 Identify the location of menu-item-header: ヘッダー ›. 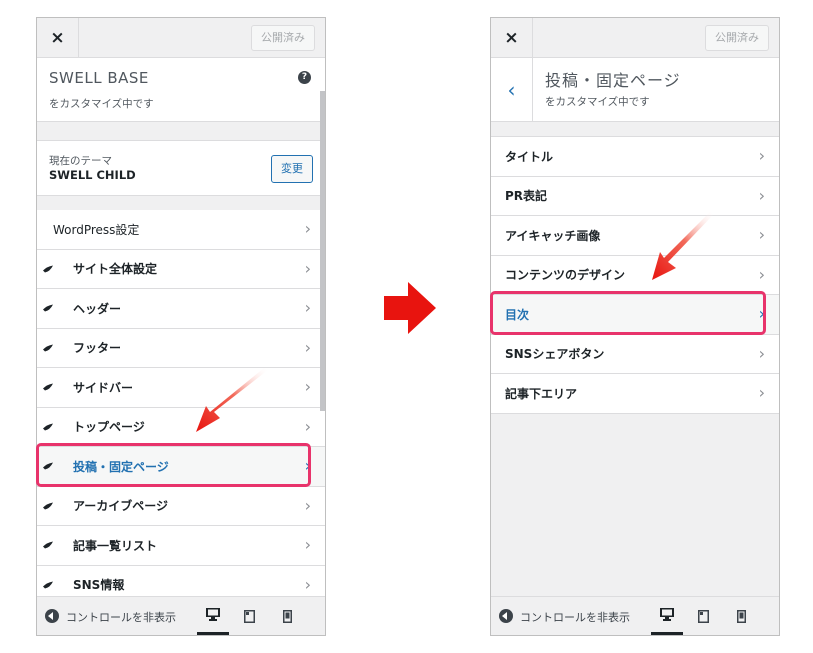
(181, 309).